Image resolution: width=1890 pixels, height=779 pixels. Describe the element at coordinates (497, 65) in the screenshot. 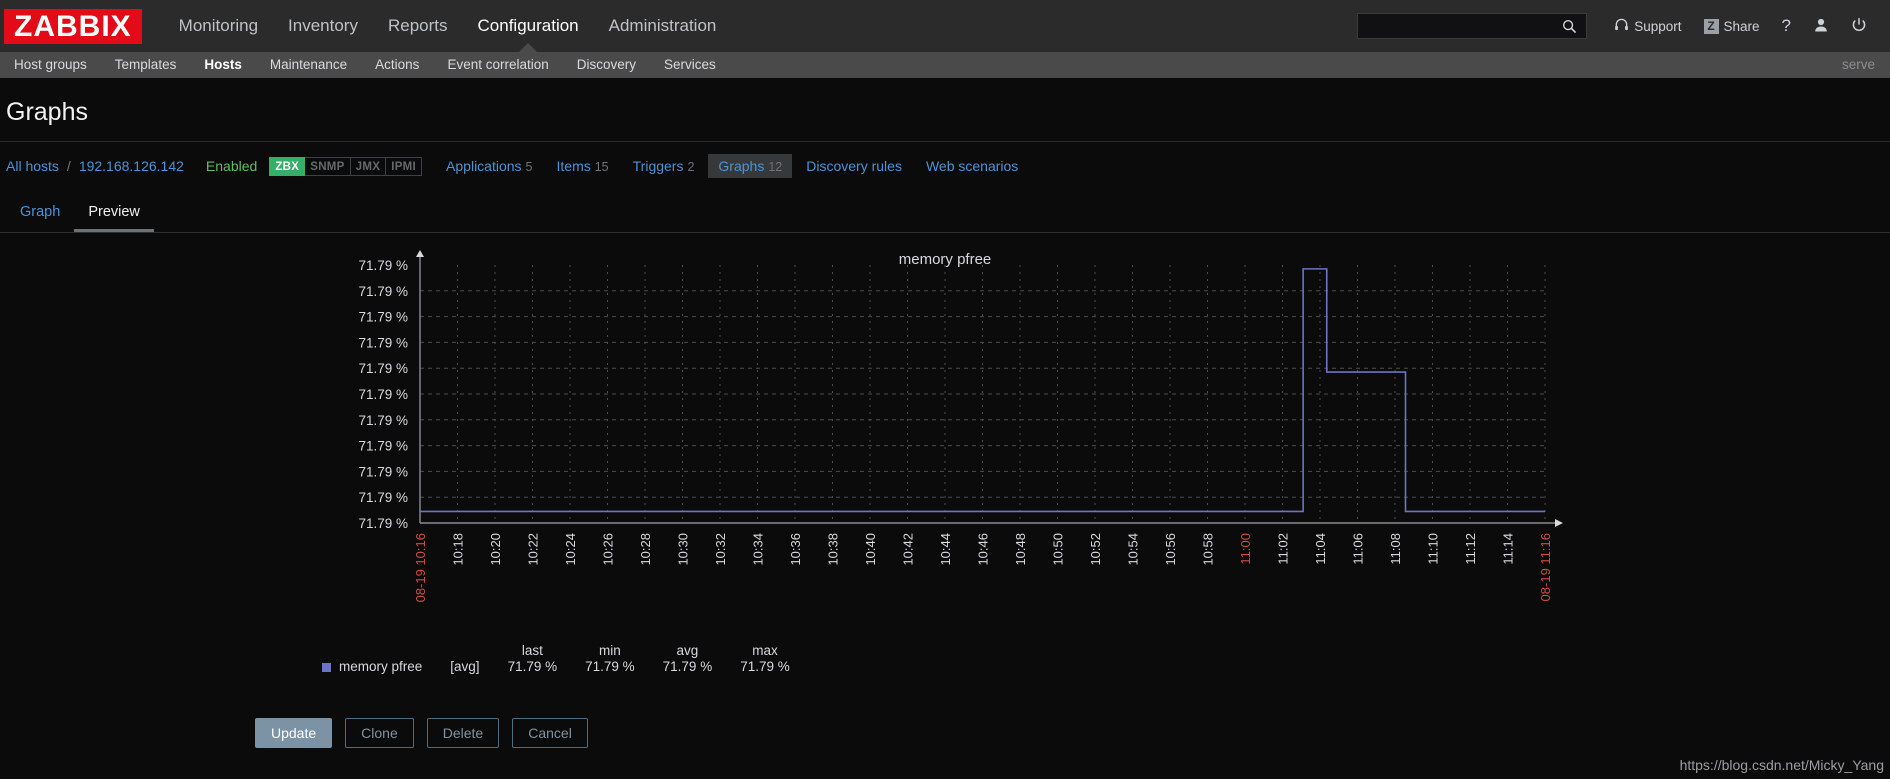

I see `subnav-item-event-correlation: Event correlation` at that location.